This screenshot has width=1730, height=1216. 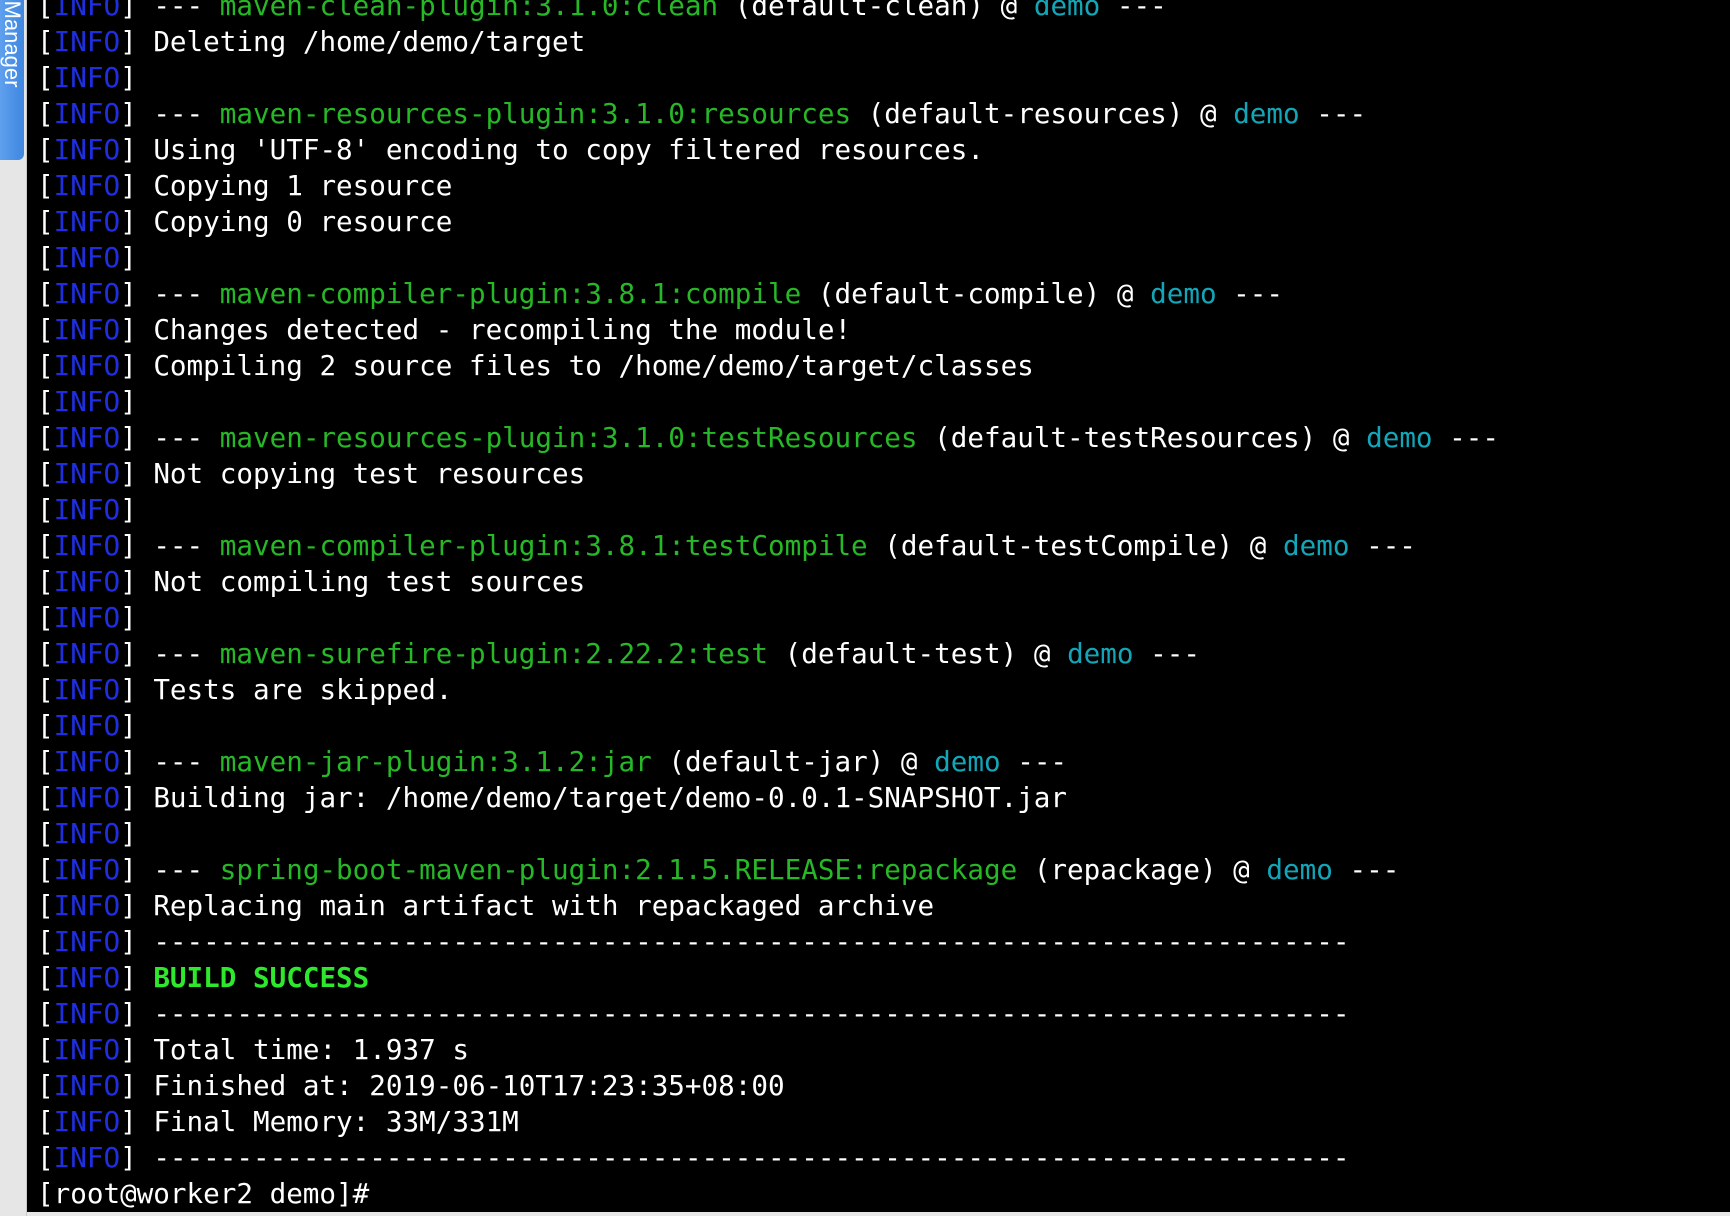 What do you see at coordinates (261, 977) in the screenshot?
I see `build-success-message: BUILD SUCCESS` at bounding box center [261, 977].